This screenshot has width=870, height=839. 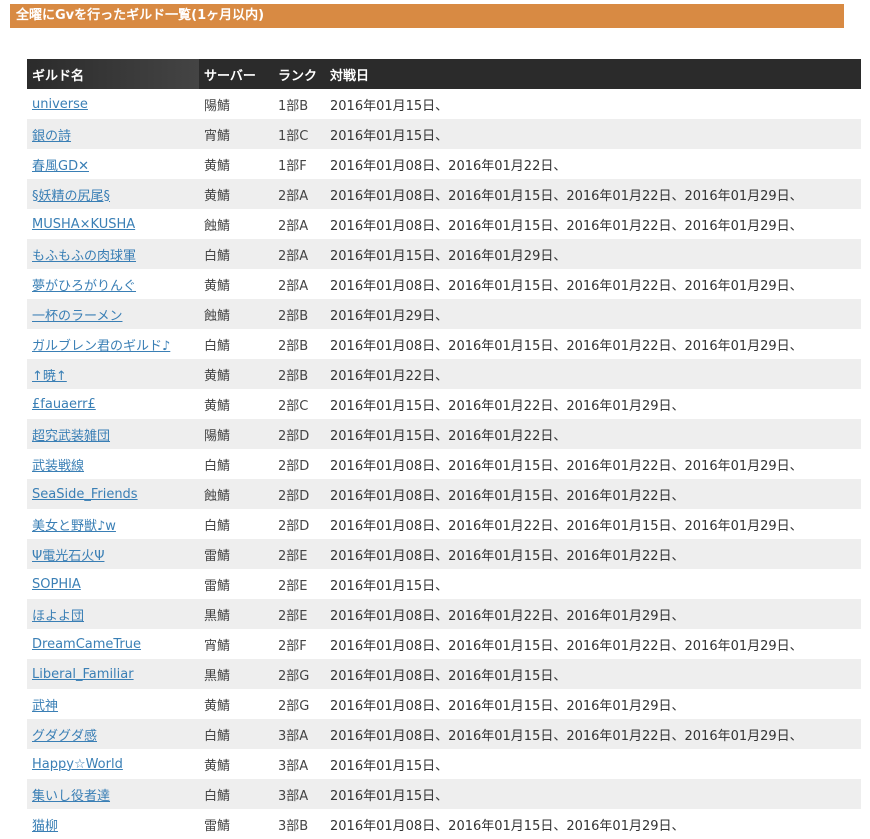 I want to click on guild-name-cell: 武神, so click(x=113, y=704).